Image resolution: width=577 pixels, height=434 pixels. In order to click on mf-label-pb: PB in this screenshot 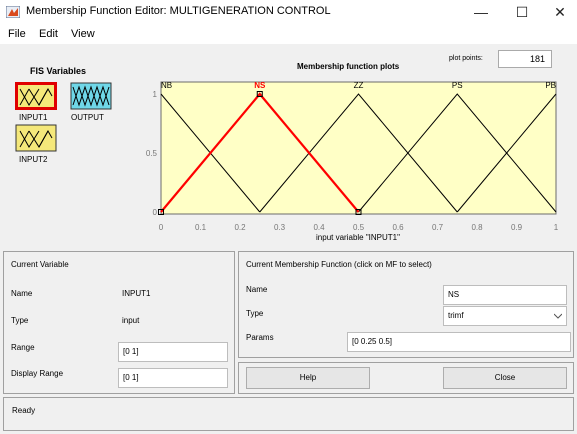, I will do `click(550, 85)`.